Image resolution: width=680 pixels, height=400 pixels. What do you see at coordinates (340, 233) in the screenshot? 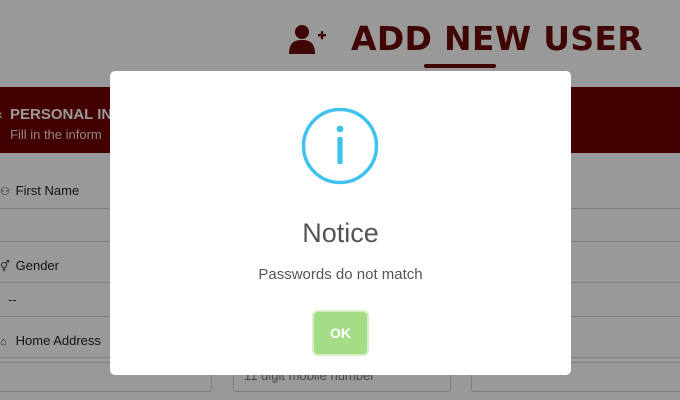
I see `dialog-title: Notice` at bounding box center [340, 233].